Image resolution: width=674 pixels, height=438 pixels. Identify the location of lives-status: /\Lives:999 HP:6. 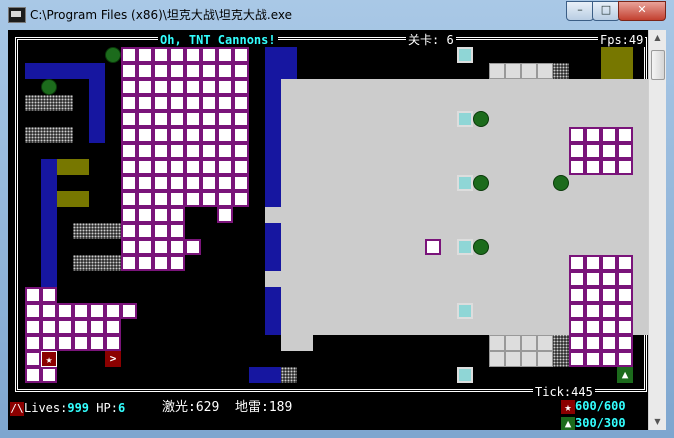
(68, 408).